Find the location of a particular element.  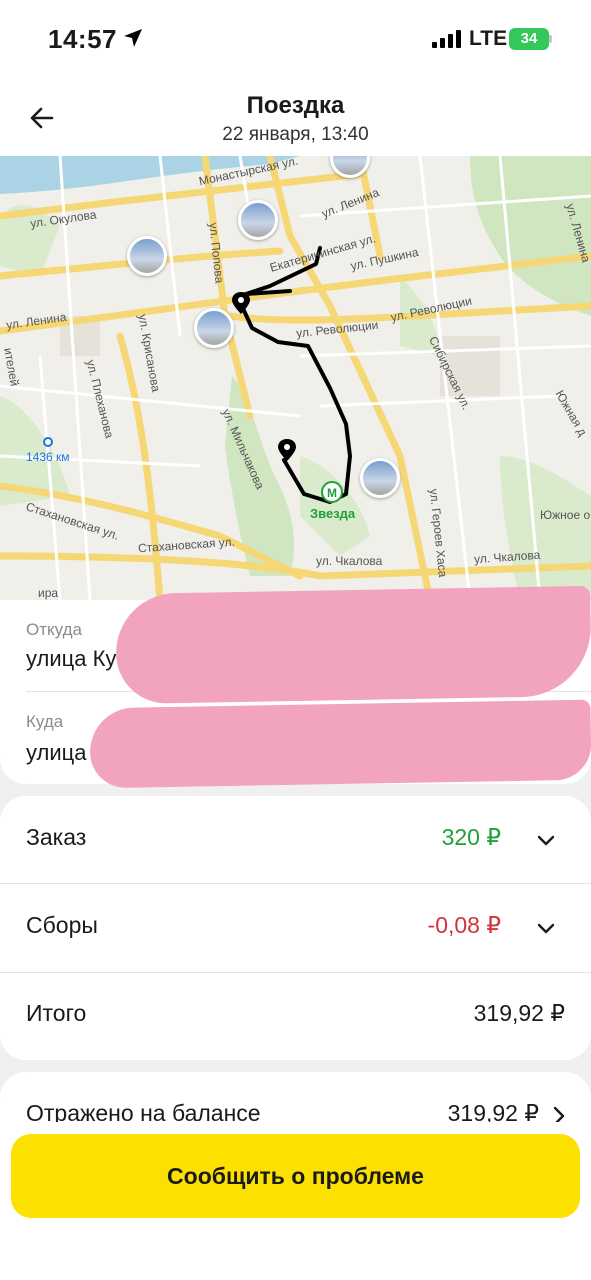

to-address: улица is located at coordinates (56, 752).